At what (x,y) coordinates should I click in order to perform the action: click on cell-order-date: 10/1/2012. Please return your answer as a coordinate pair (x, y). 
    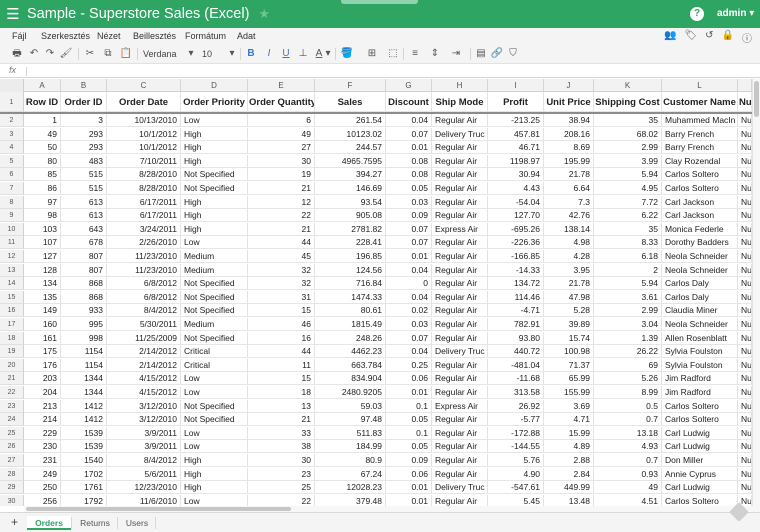
    Looking at the image, I should click on (144, 134).